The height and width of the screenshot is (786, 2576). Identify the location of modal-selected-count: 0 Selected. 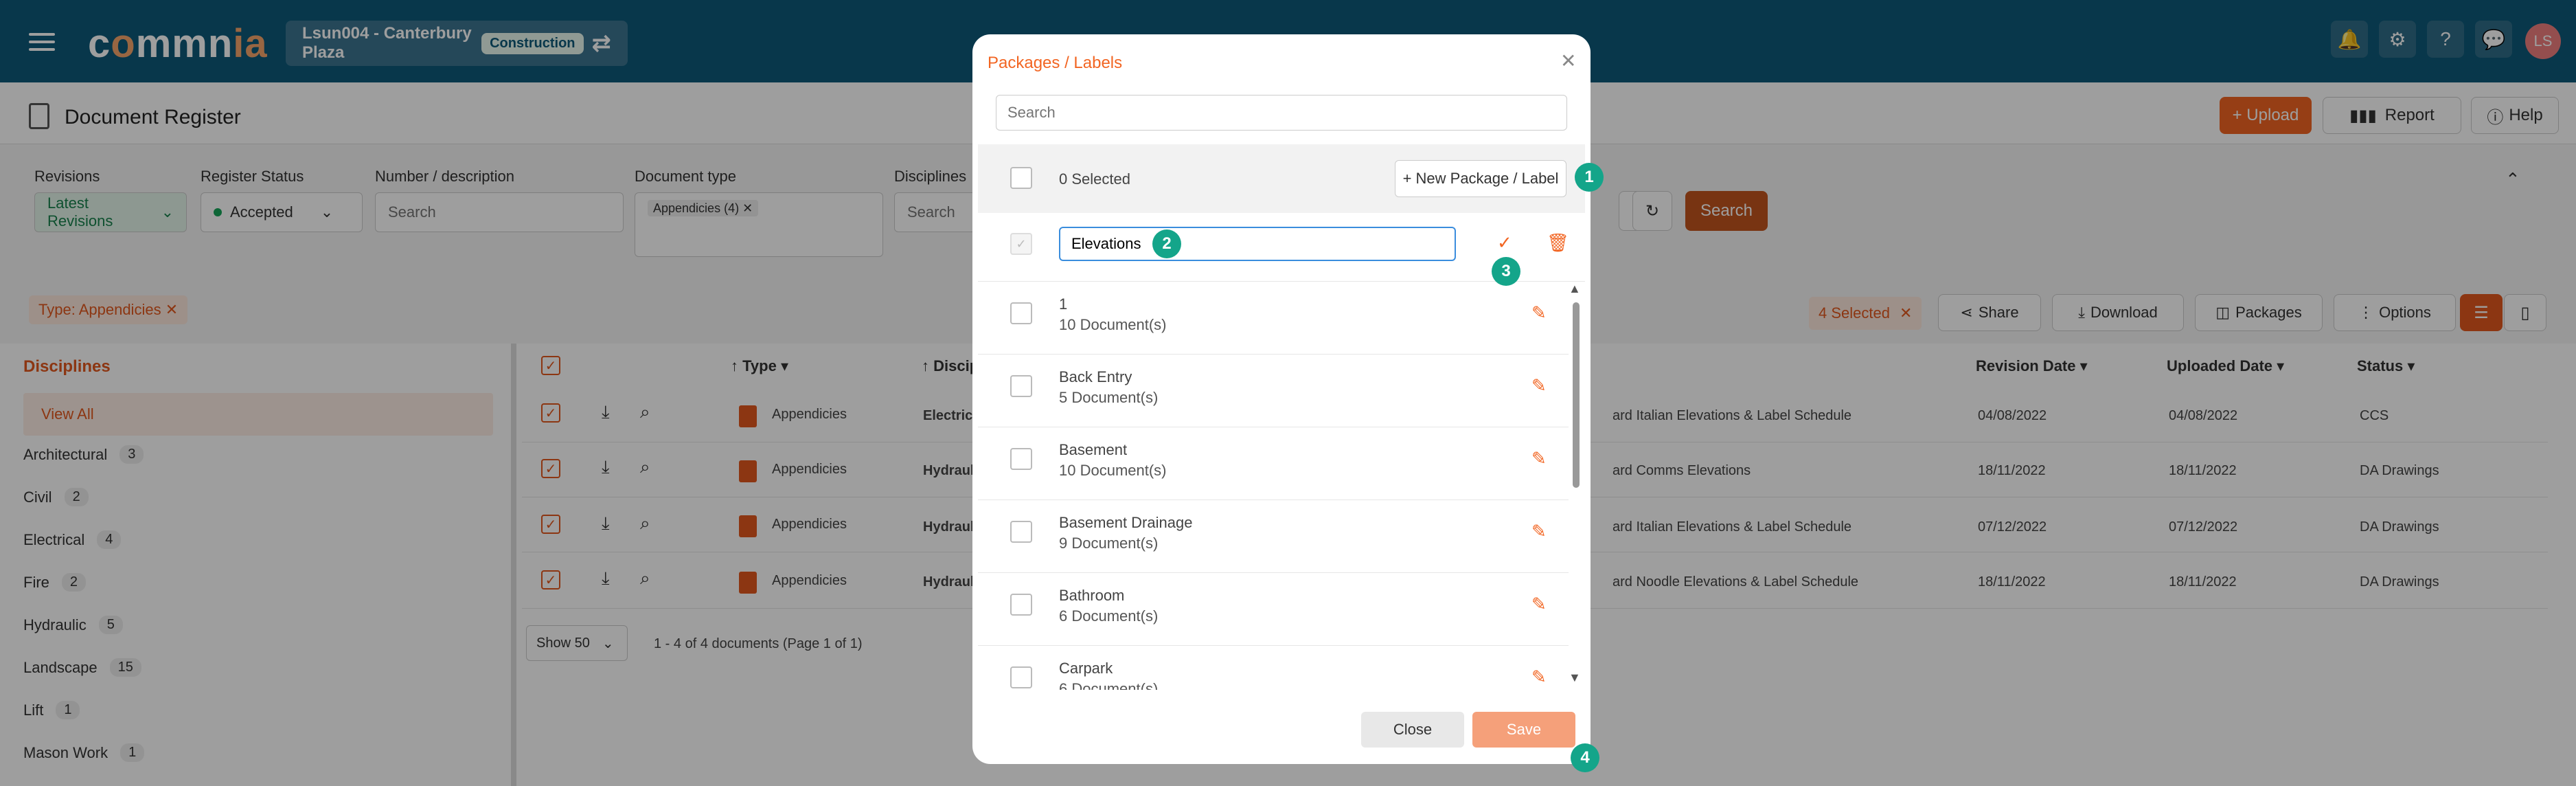
(1094, 179).